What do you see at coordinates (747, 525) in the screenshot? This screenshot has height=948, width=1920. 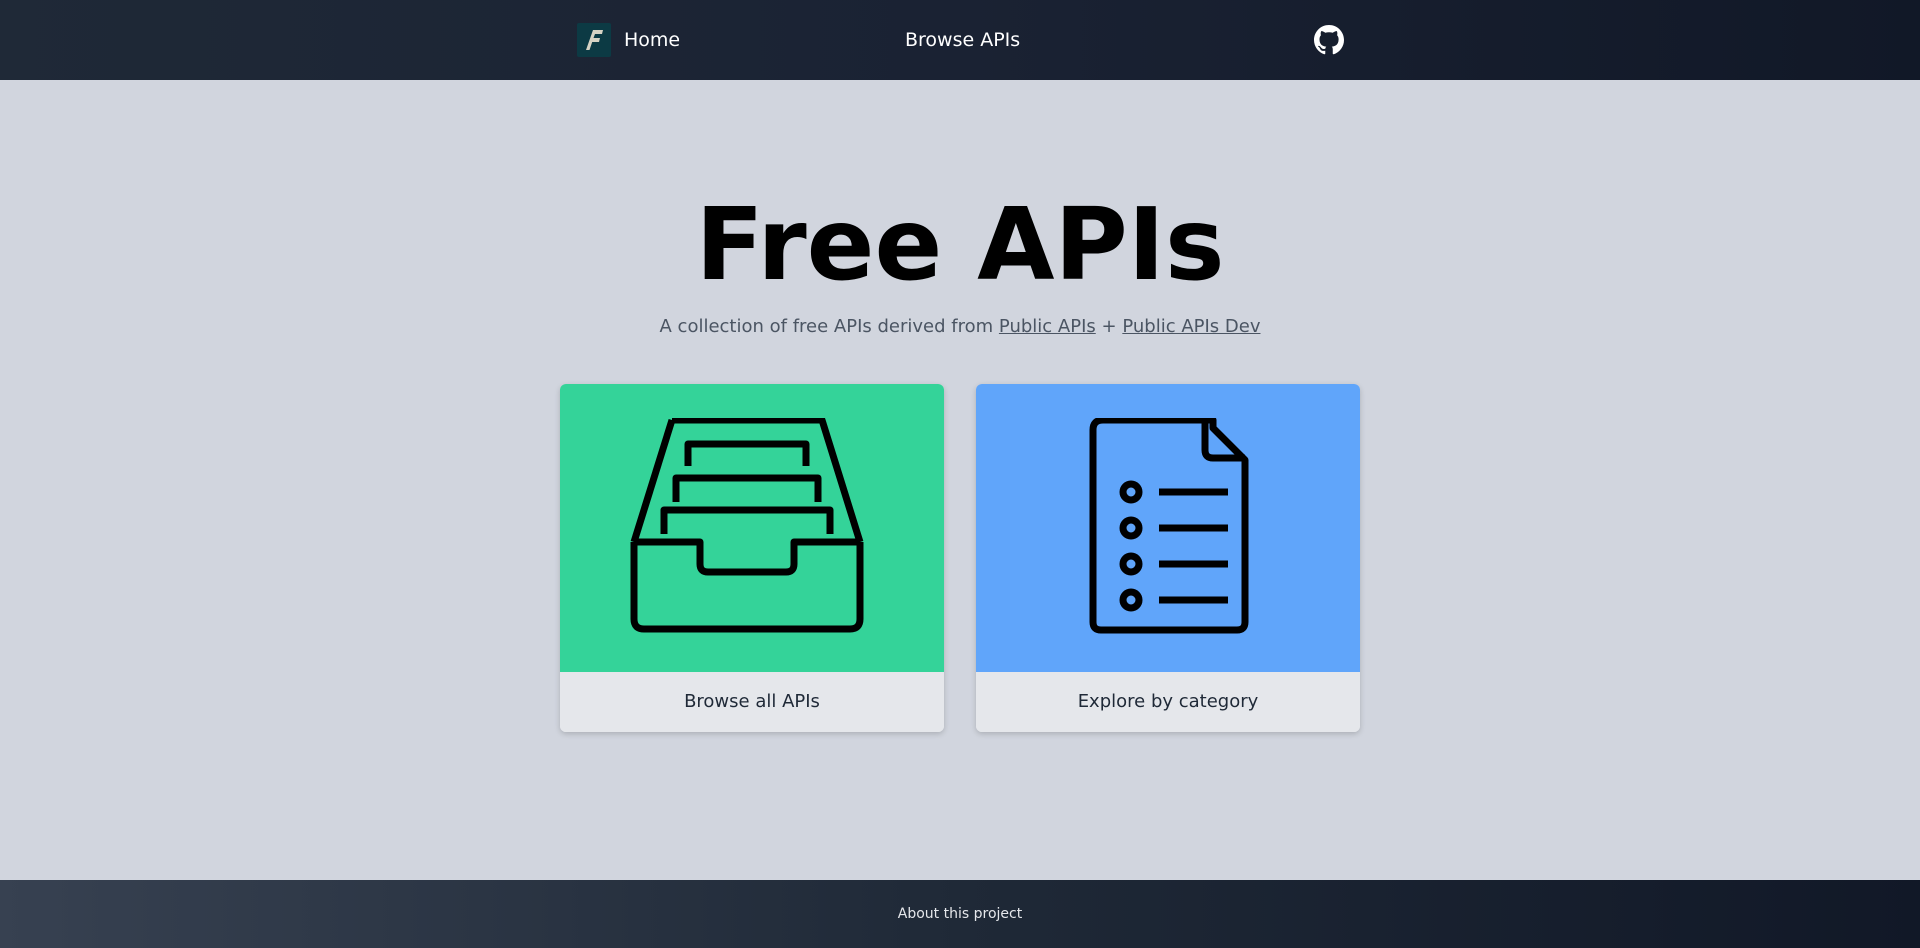 I see `inbox-stack-icon` at bounding box center [747, 525].